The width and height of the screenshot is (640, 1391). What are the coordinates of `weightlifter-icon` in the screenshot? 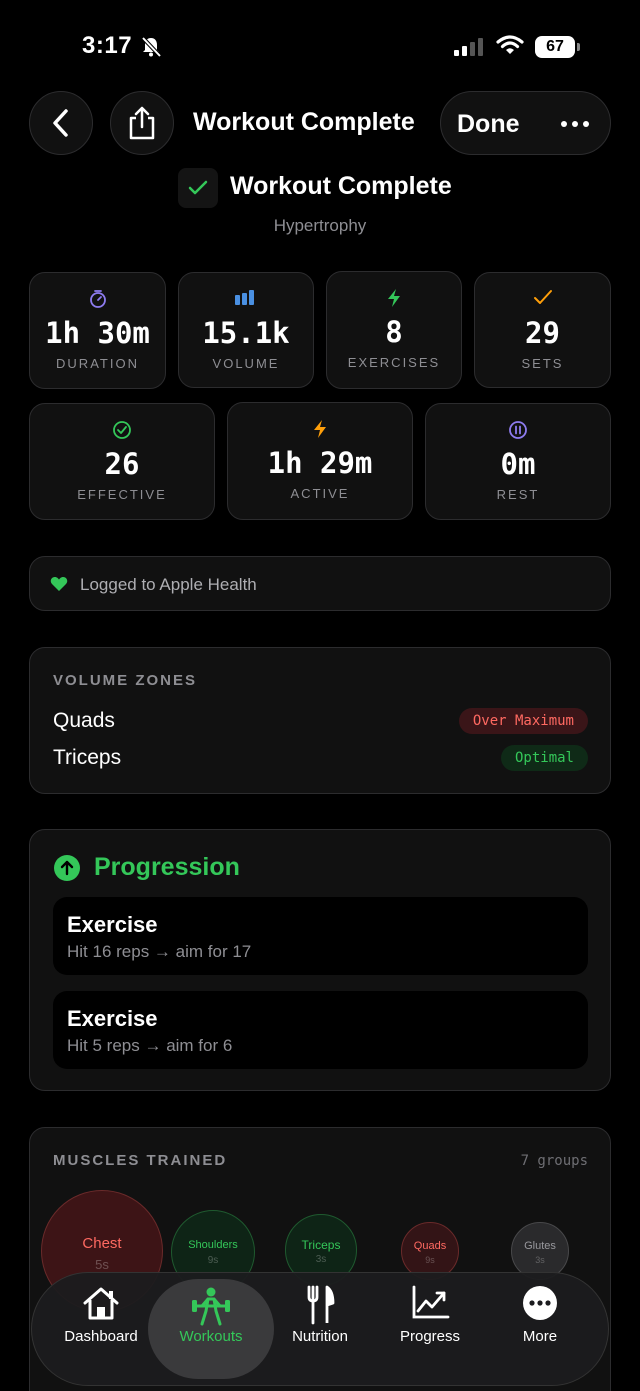 It's located at (211, 1306).